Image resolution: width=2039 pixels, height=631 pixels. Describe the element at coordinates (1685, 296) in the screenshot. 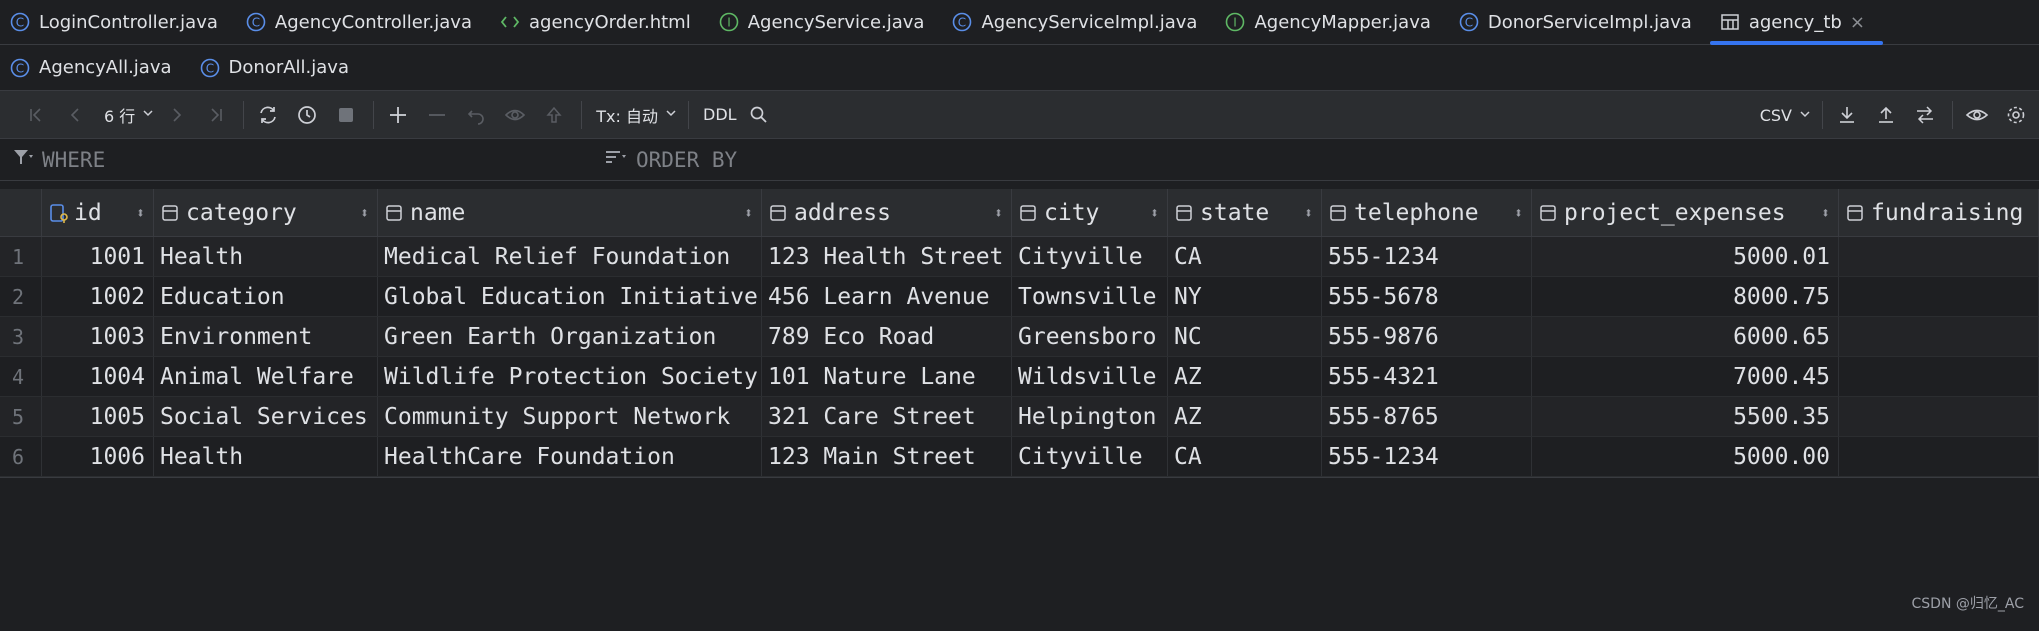

I see `cell-project-expenses: 8000.75` at that location.